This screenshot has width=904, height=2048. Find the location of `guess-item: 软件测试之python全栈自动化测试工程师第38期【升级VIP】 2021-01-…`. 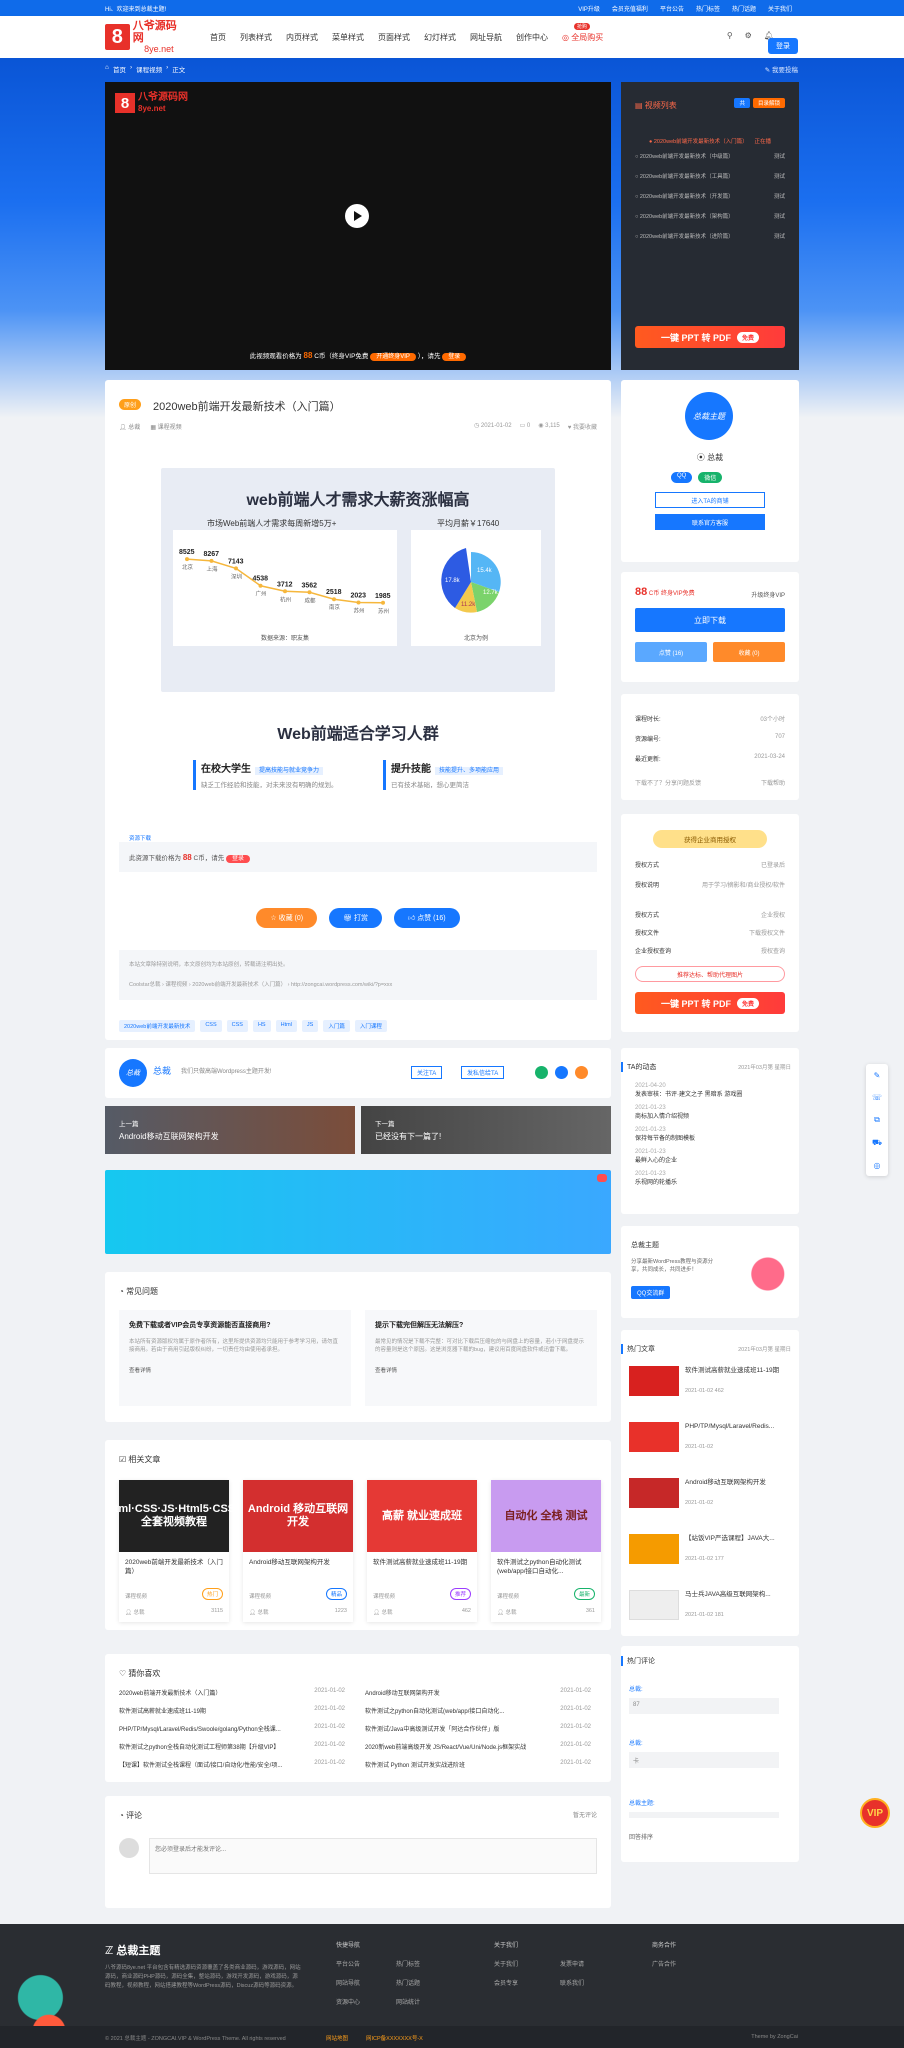

guess-item: 软件测试之python全栈自动化测试工程师第38期【升级VIP】 2021-01-… is located at coordinates (232, 1746).